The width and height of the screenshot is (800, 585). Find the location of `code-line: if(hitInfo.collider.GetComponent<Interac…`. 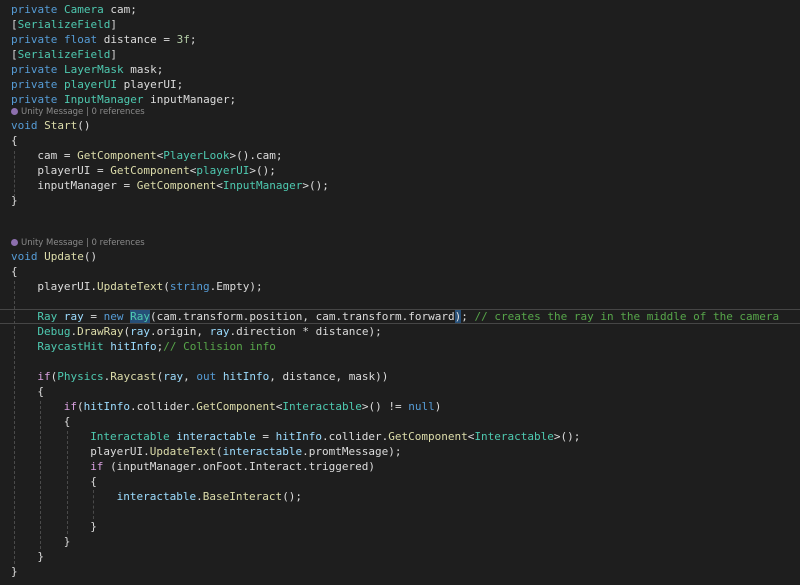

code-line: if(hitInfo.collider.GetComponent<Interac… is located at coordinates (405, 406).